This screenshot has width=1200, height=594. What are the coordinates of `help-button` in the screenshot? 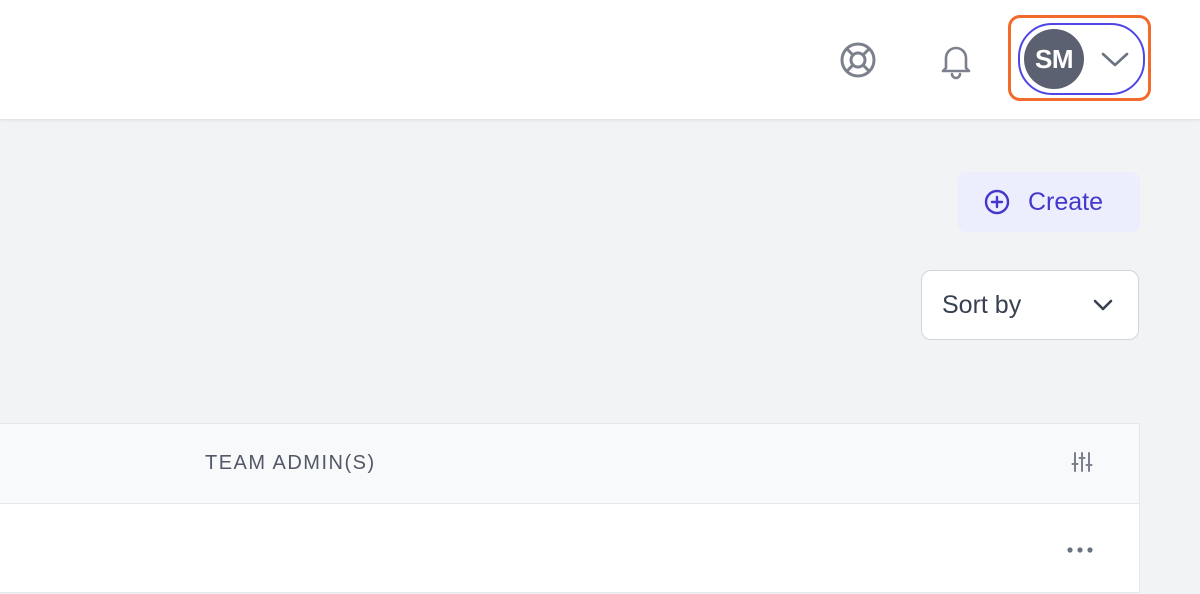 It's located at (858, 60).